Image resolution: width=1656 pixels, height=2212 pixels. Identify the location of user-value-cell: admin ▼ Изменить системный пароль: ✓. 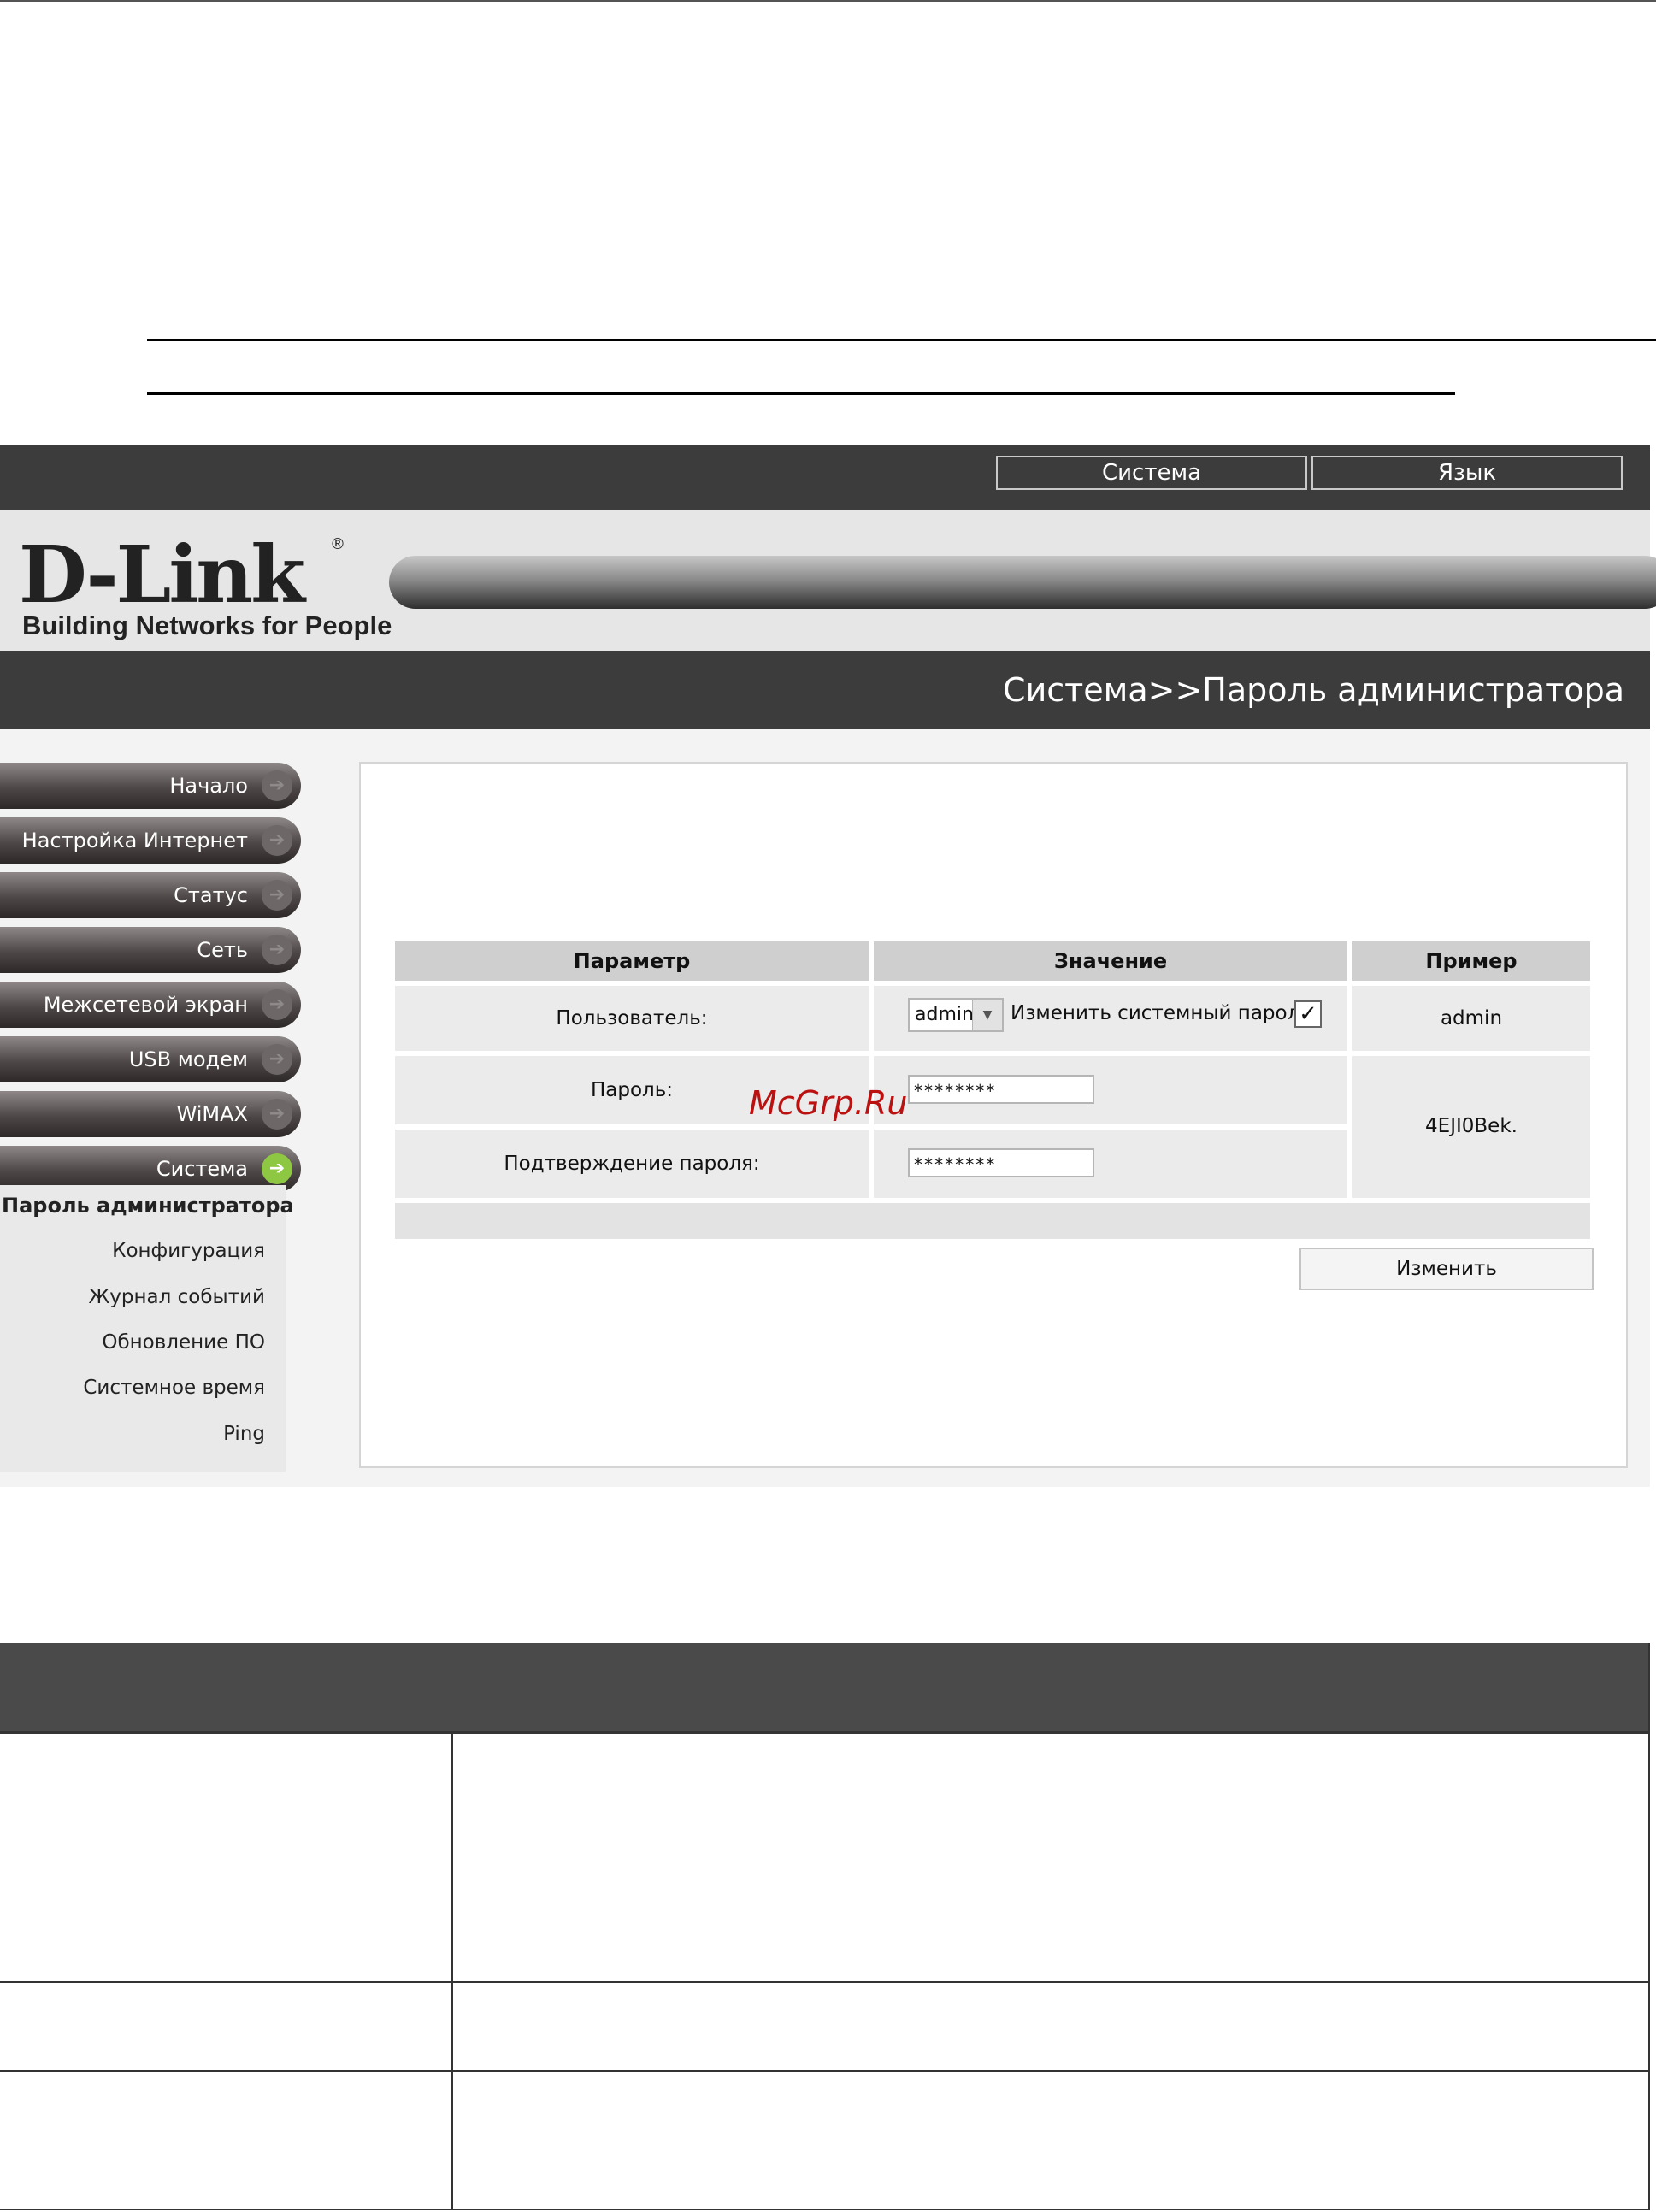
(1110, 1019).